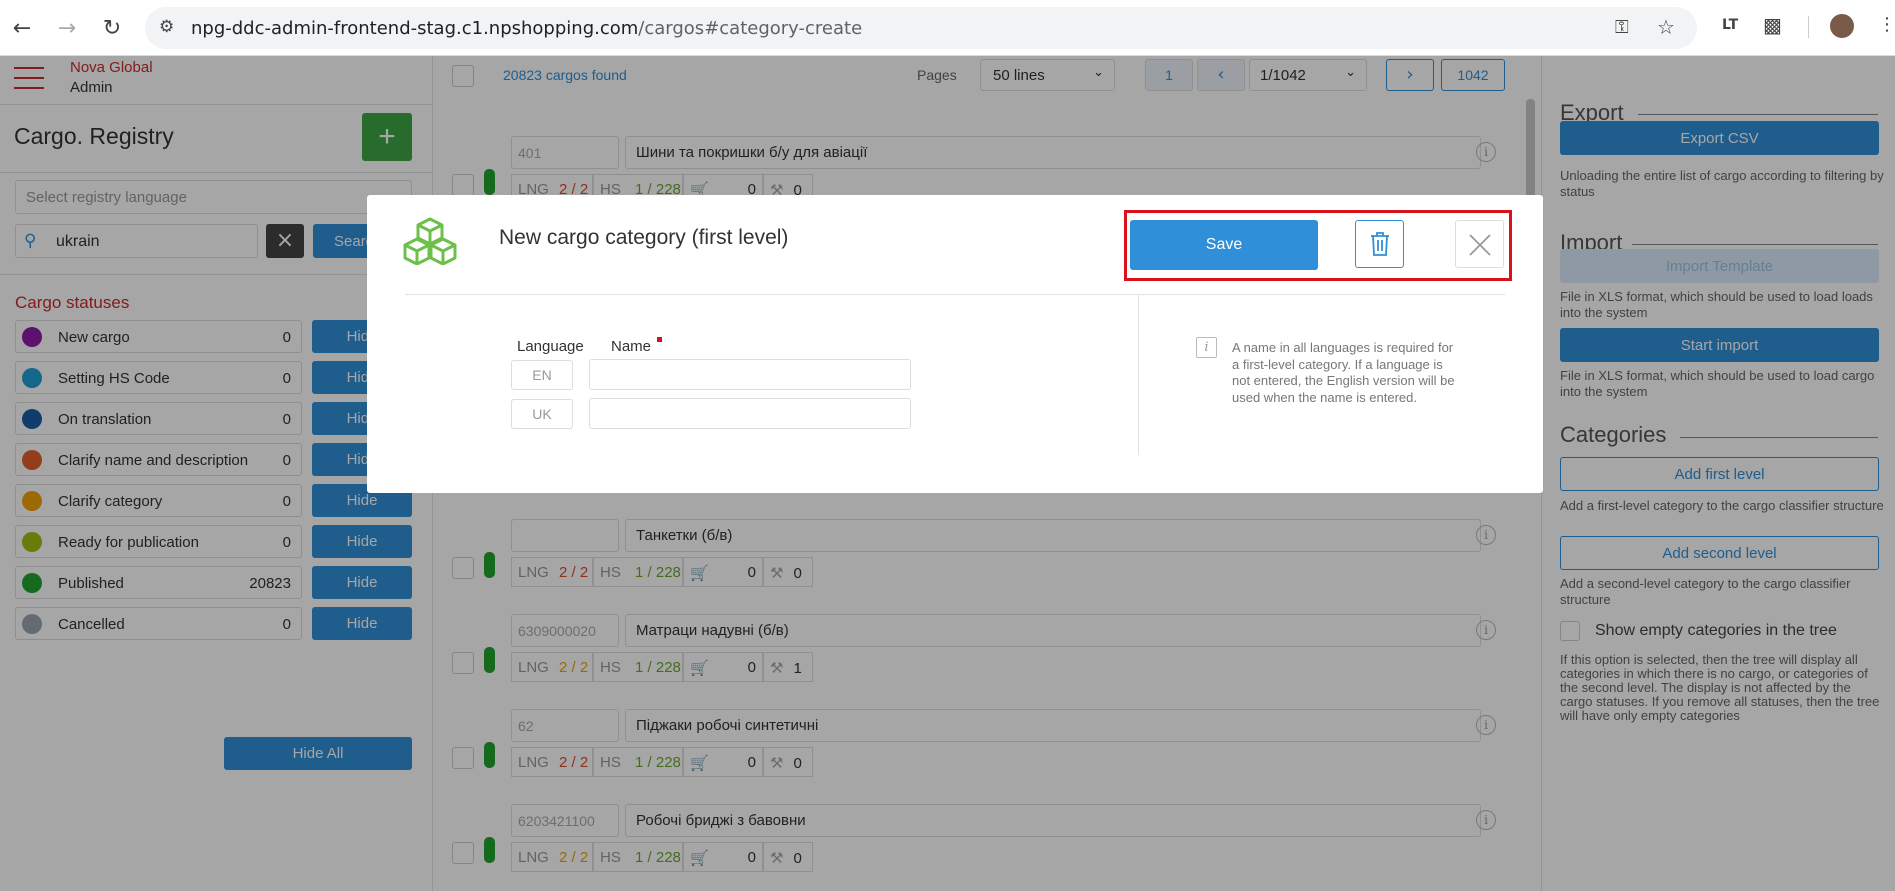  Describe the element at coordinates (1318, 245) in the screenshot. I see `highlight-box` at that location.